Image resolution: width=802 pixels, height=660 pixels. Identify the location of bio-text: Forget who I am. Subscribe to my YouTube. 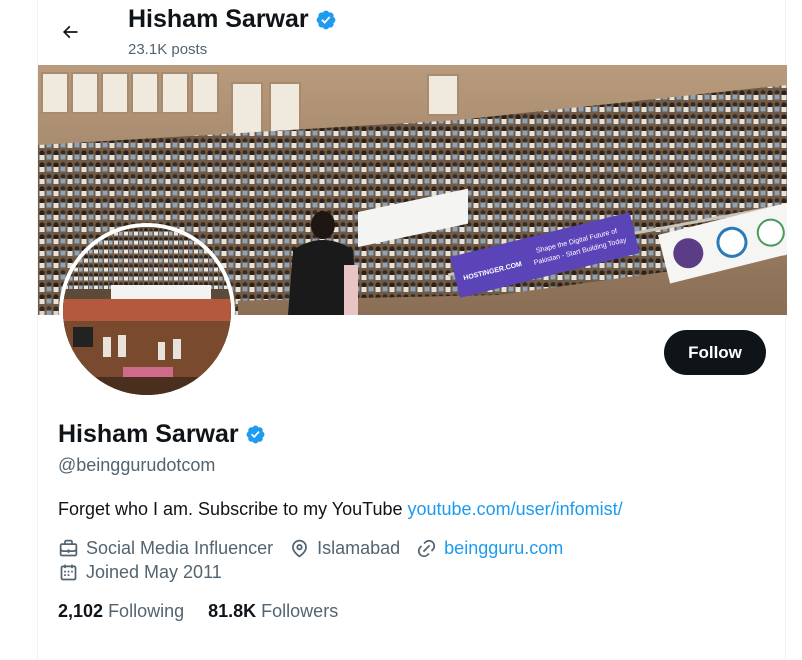
(233, 509).